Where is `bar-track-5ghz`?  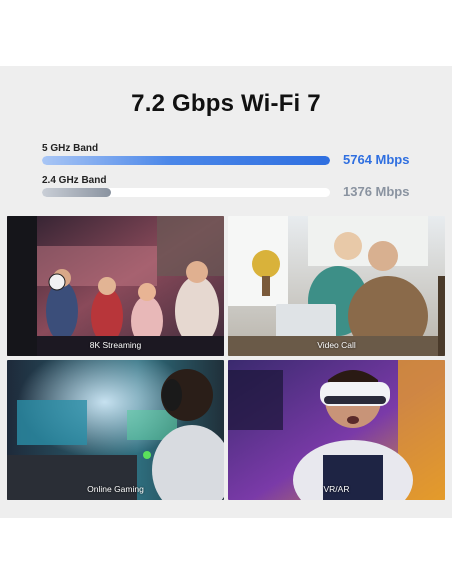
bar-track-5ghz is located at coordinates (186, 160).